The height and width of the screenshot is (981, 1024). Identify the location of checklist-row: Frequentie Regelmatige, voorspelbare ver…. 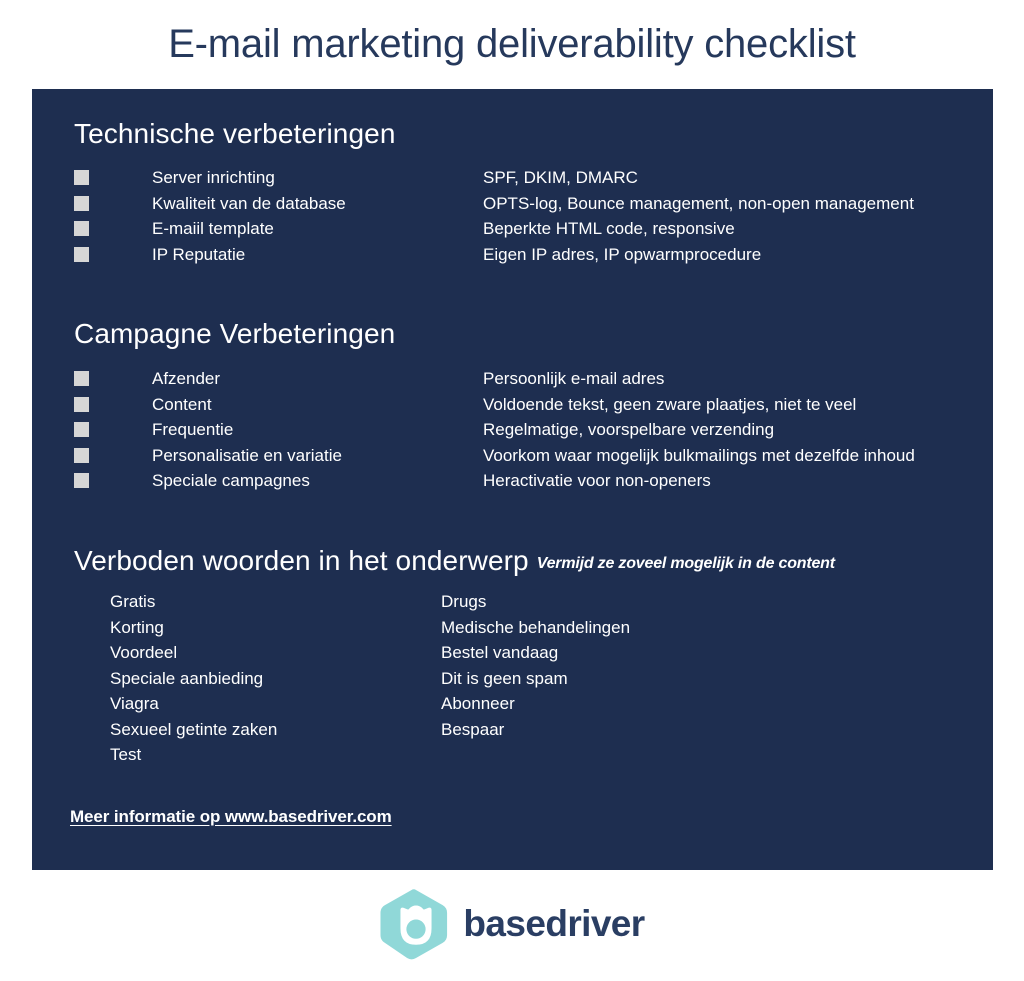
(524, 430).